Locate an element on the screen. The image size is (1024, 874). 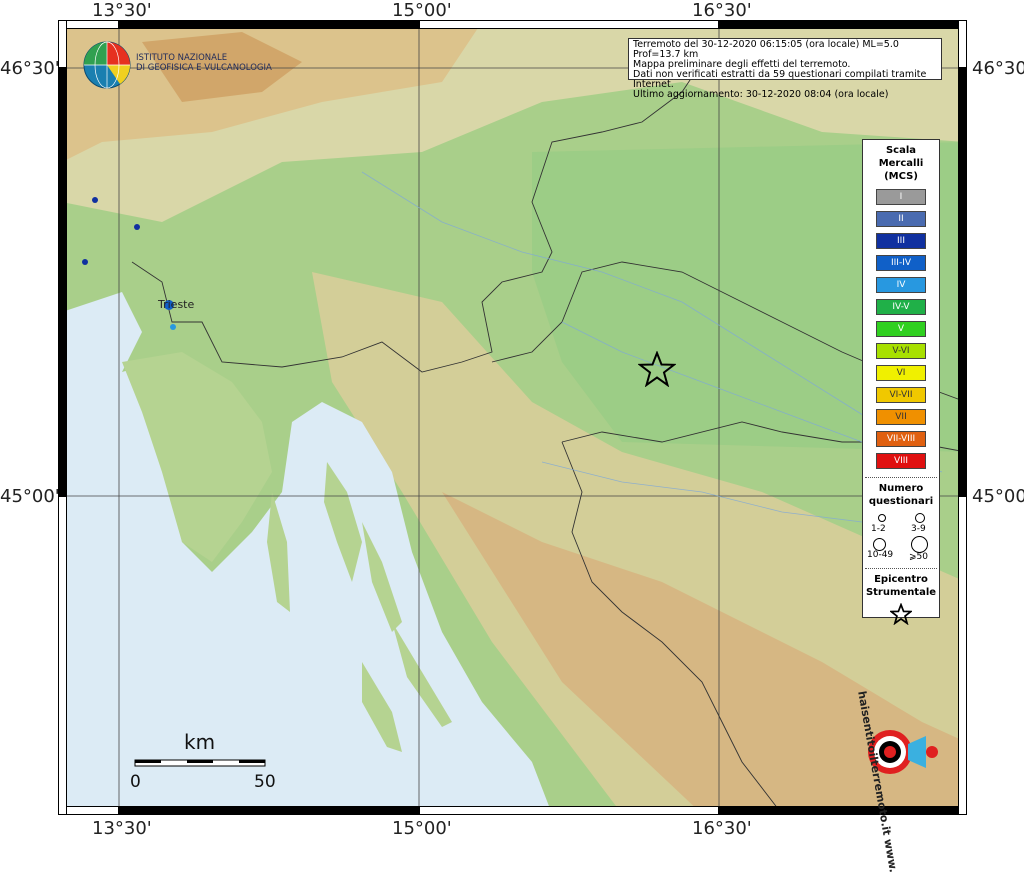
mcs-level-vii: VII is located at coordinates (901, 417).